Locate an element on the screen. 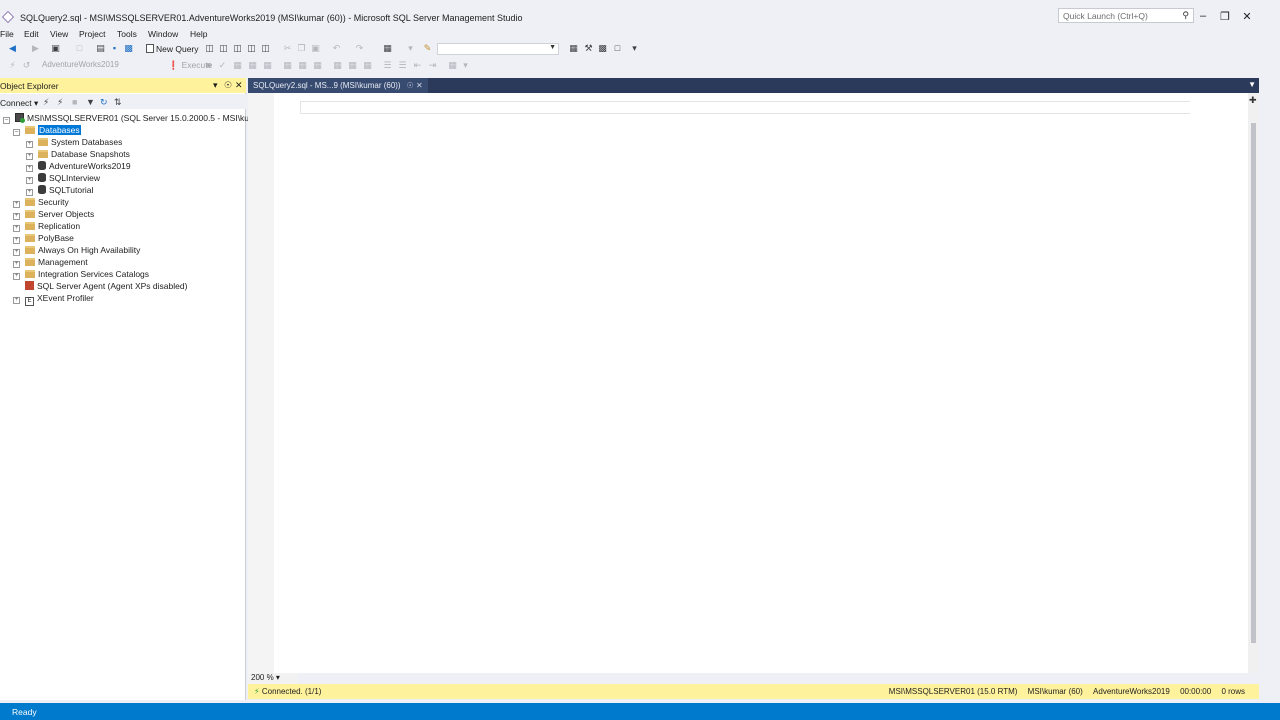 Image resolution: width=1280 pixels, height=720 pixels. restore-icon: ❐ is located at coordinates (1225, 16).